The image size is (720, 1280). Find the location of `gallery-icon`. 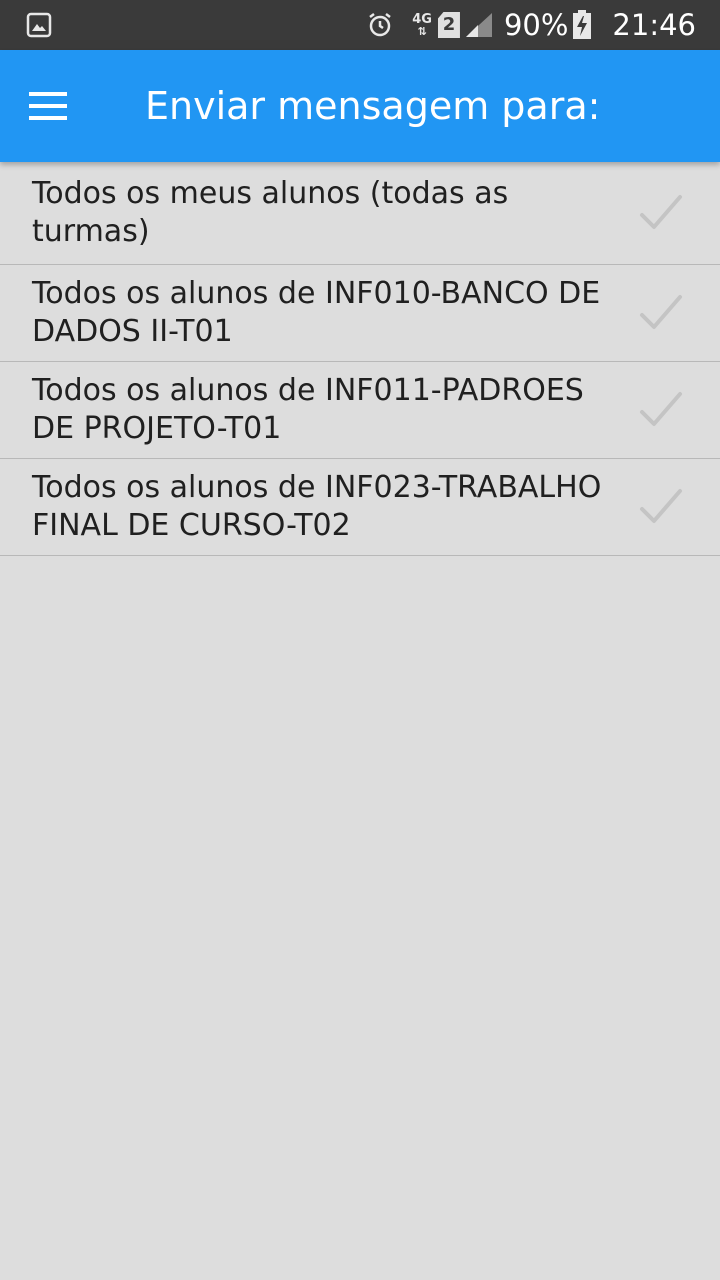

gallery-icon is located at coordinates (39, 25).